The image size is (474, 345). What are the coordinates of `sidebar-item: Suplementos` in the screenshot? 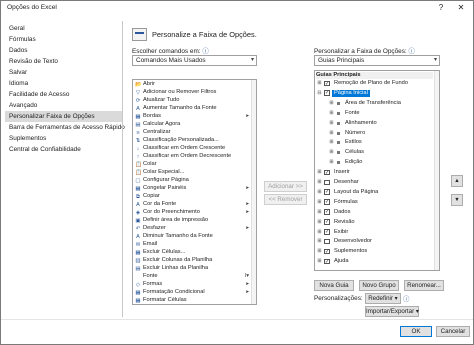 It's located at (63, 138).